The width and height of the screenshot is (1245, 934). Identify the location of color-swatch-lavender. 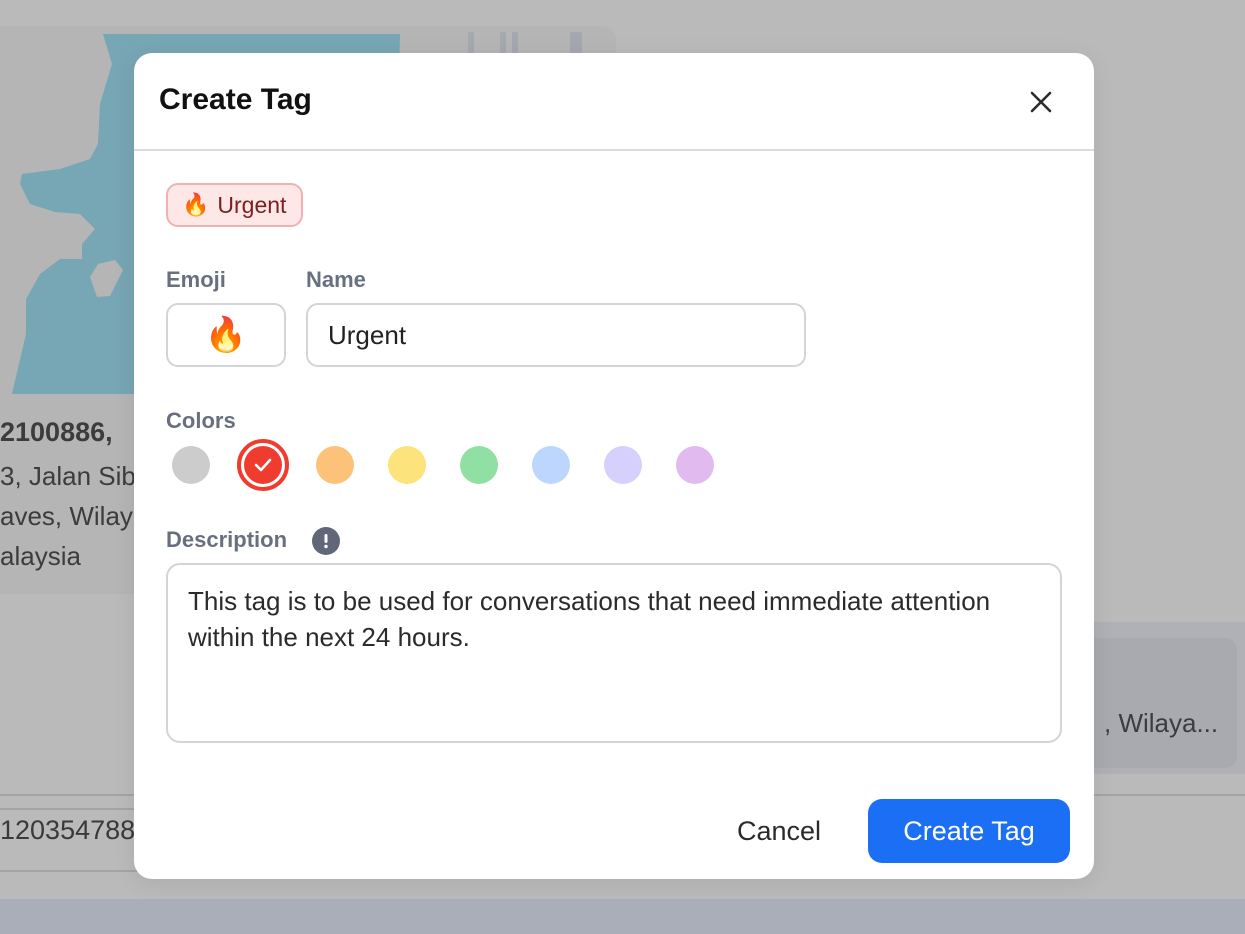
(623, 465).